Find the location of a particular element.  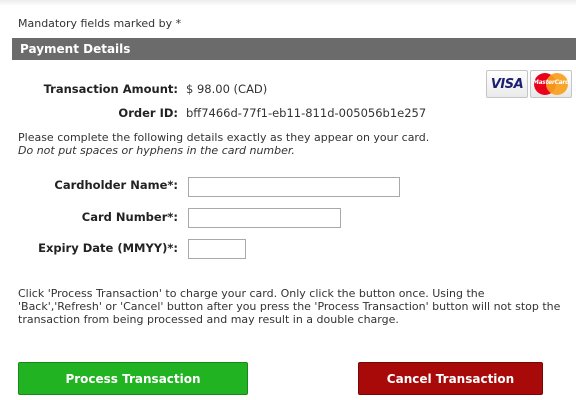

card-number-input is located at coordinates (264, 218).